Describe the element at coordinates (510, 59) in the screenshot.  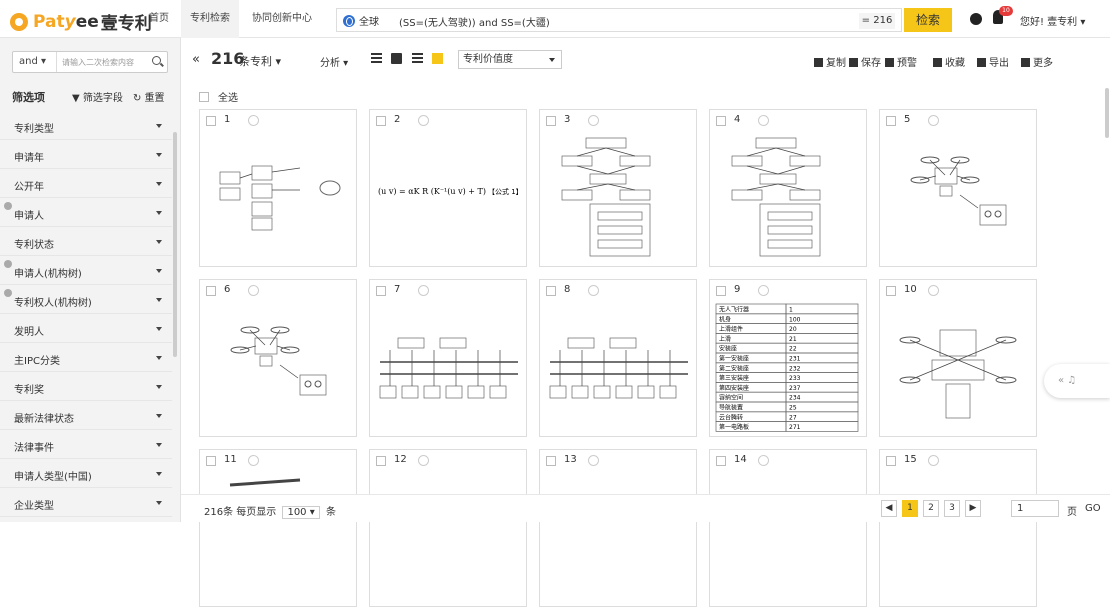
I see `sort-select: 专利价值度` at that location.